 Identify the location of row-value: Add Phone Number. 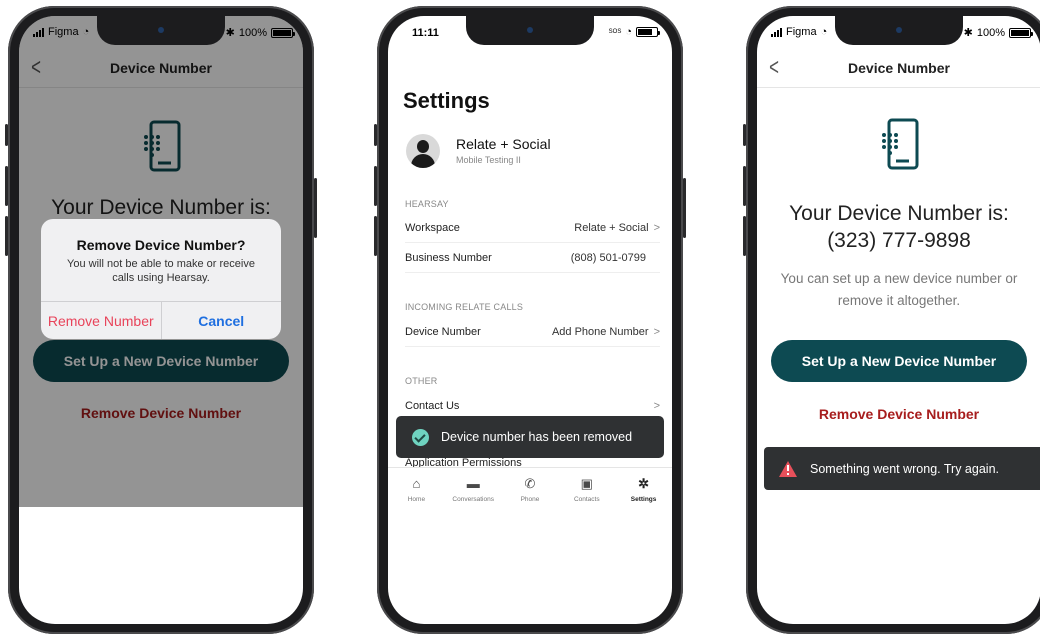
(600, 332).